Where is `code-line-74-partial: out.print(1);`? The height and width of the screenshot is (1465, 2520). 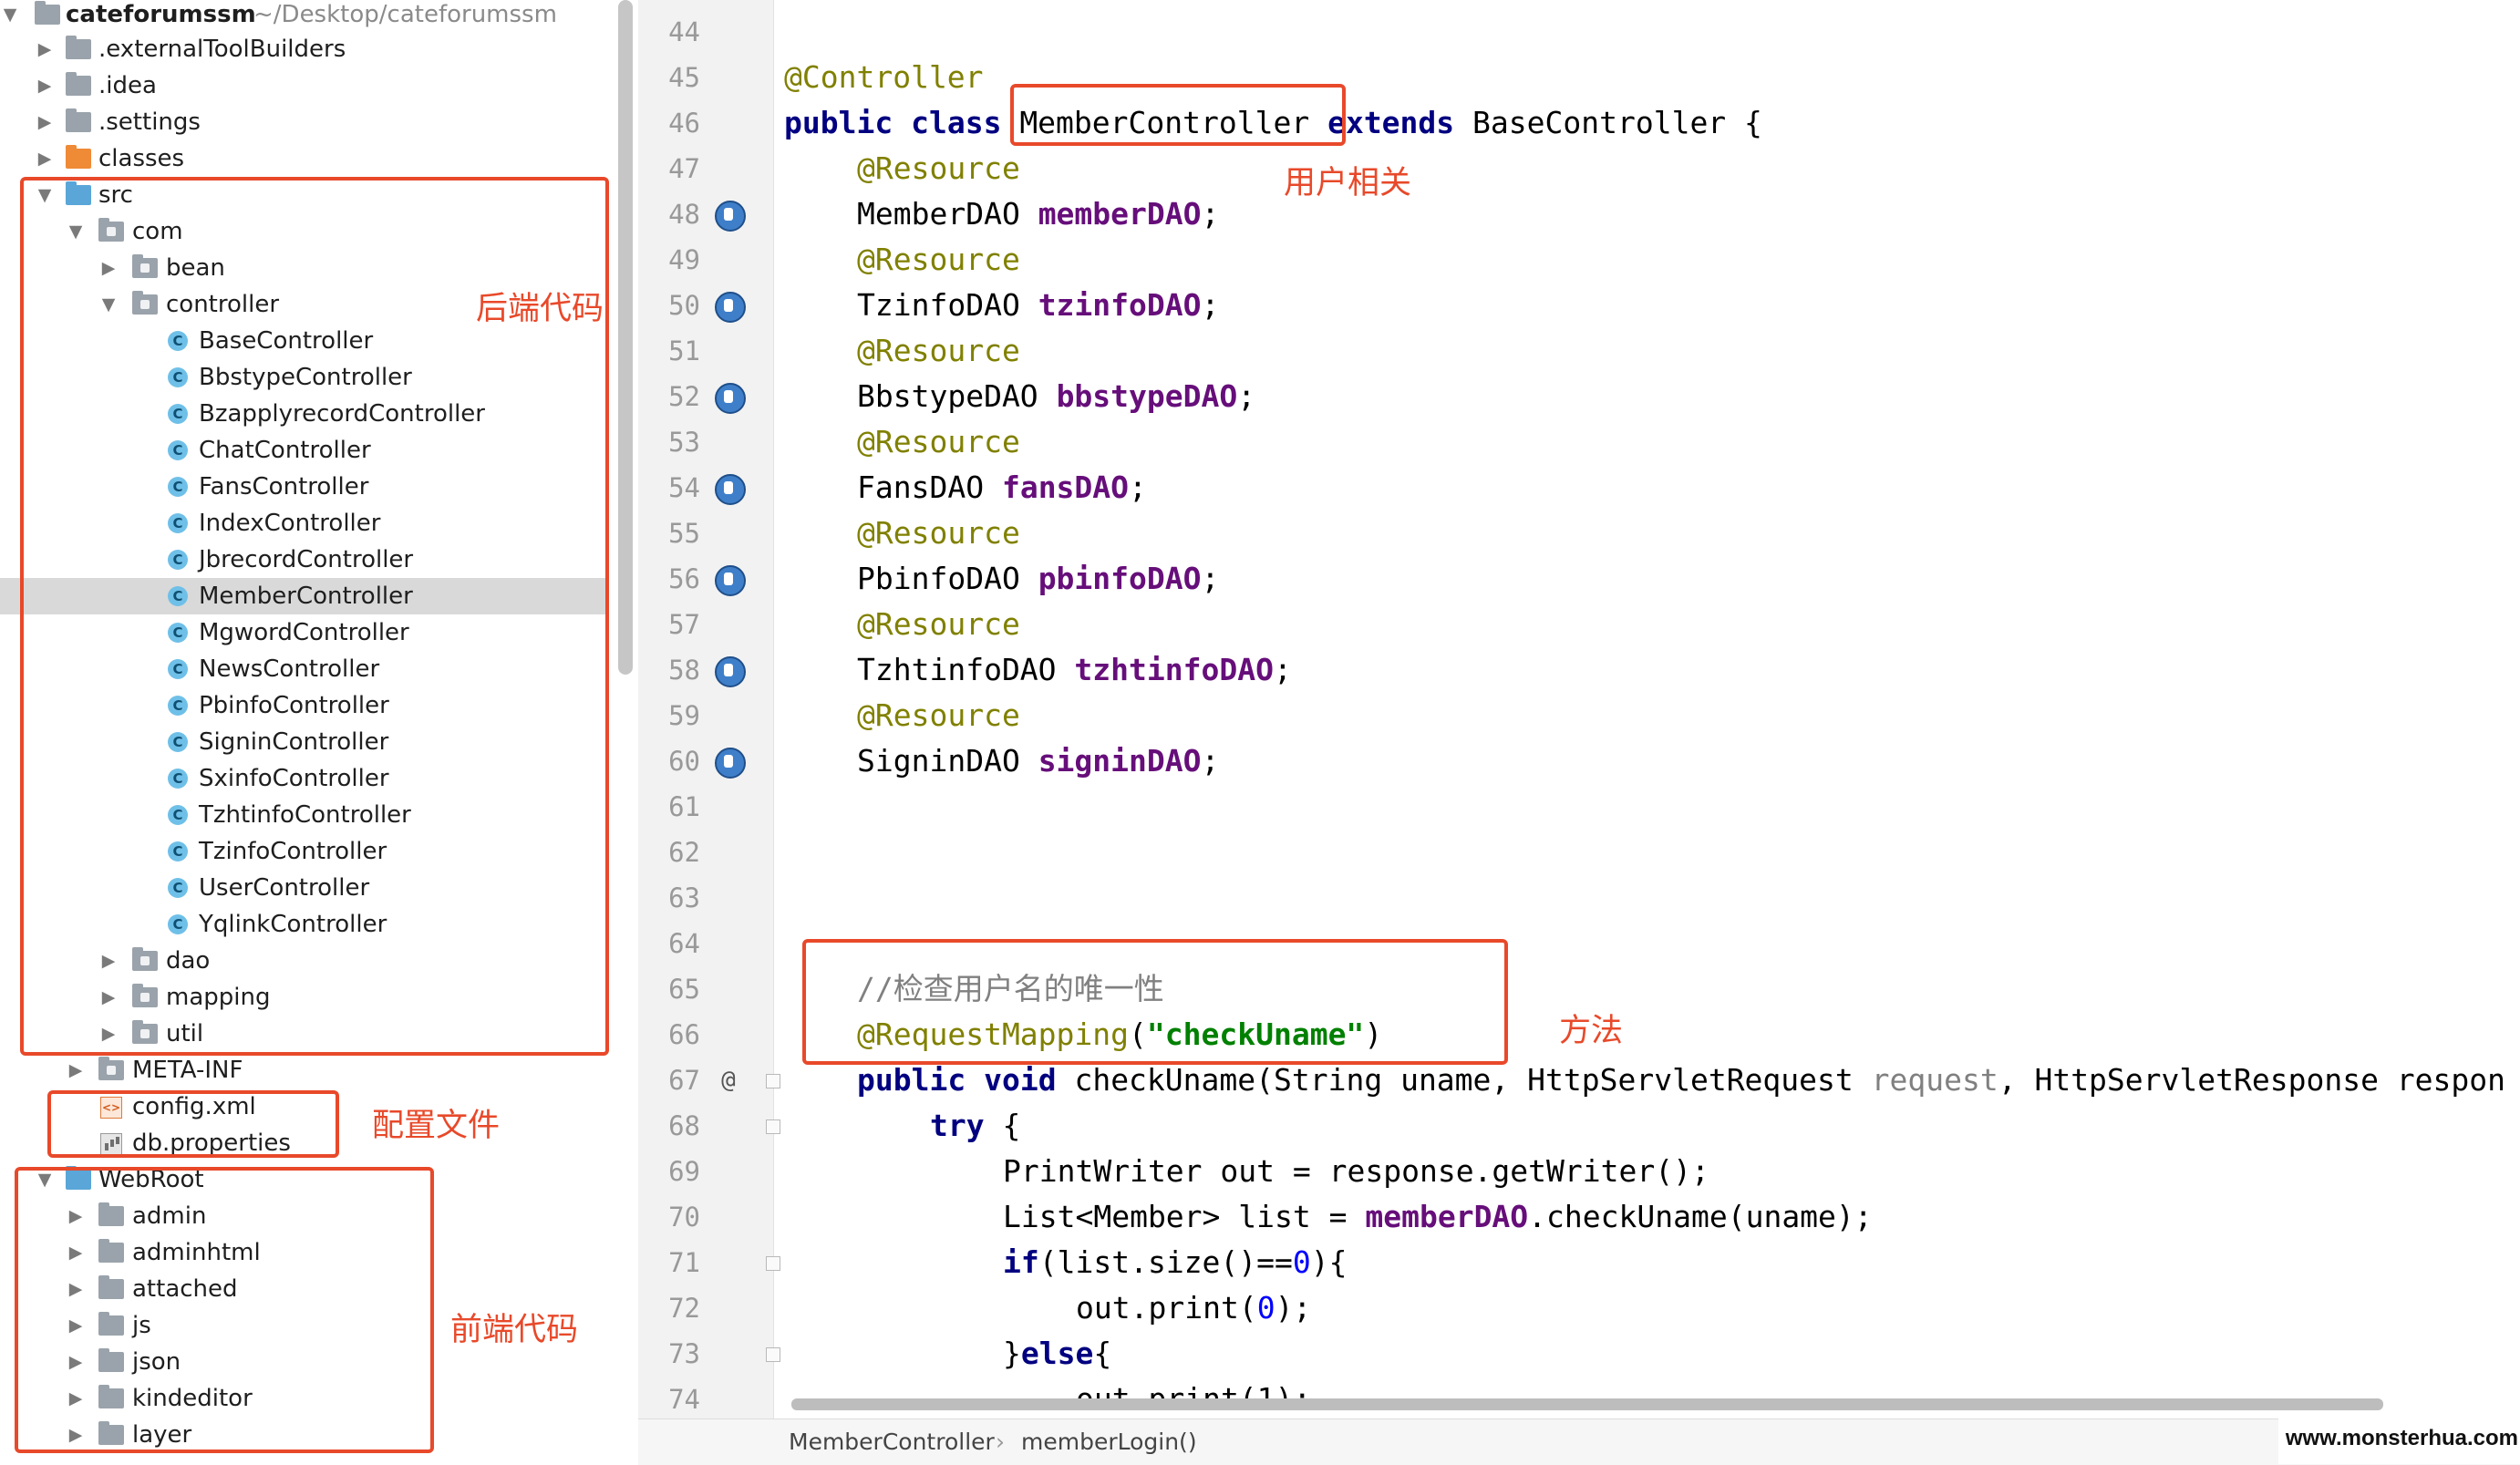
code-line-74-partial: out.print(1); is located at coordinates (1193, 1387).